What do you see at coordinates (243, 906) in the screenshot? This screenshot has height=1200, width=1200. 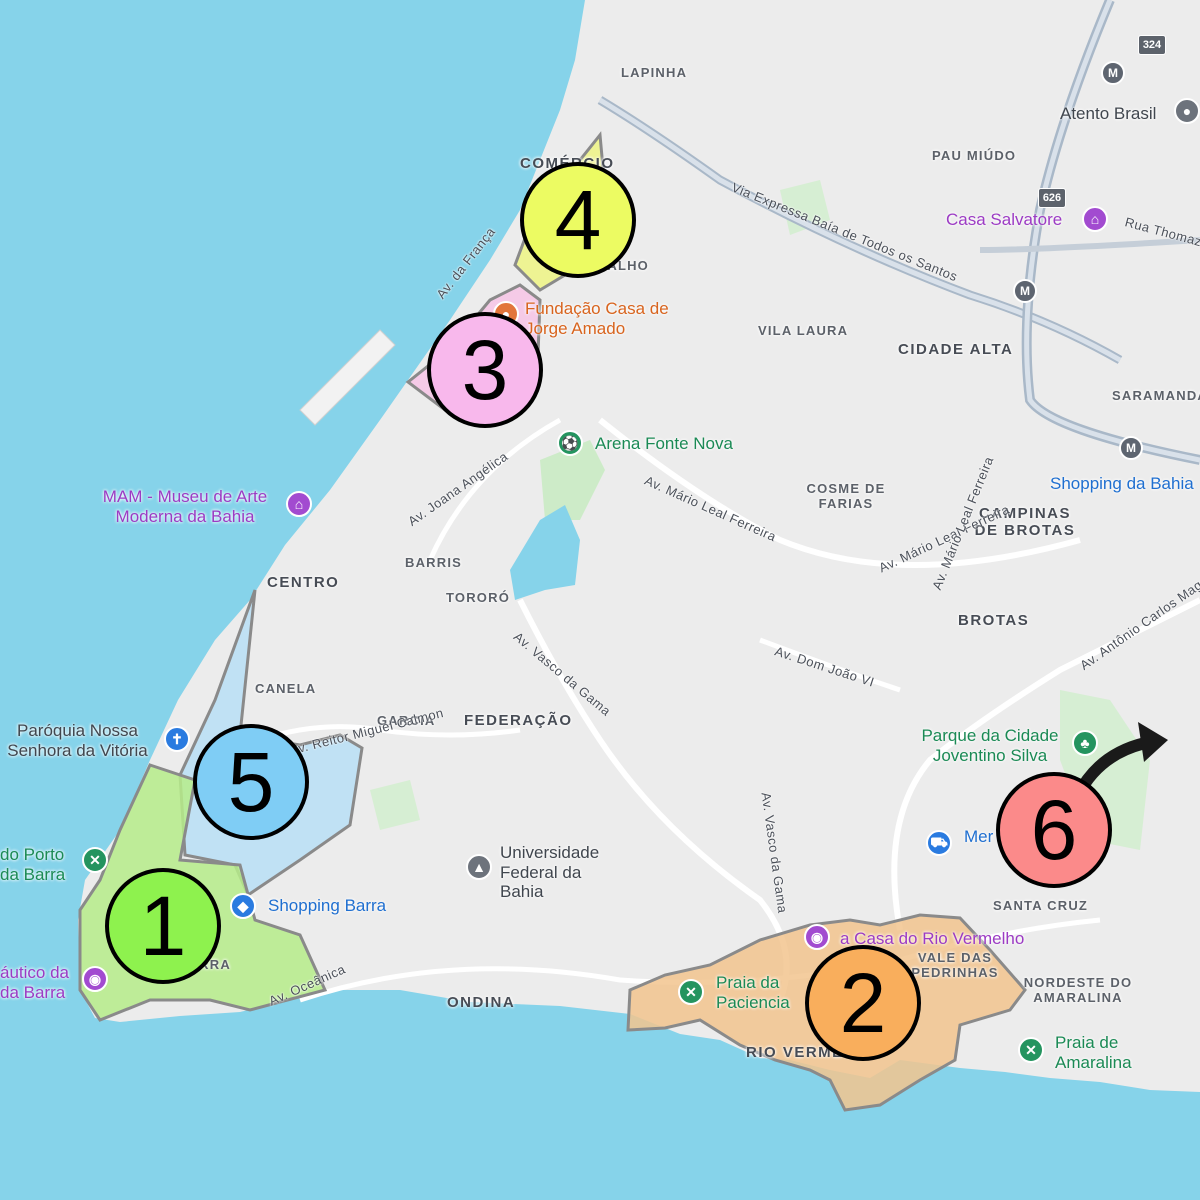 I see `shopping-bag-pin-icon: ◆` at bounding box center [243, 906].